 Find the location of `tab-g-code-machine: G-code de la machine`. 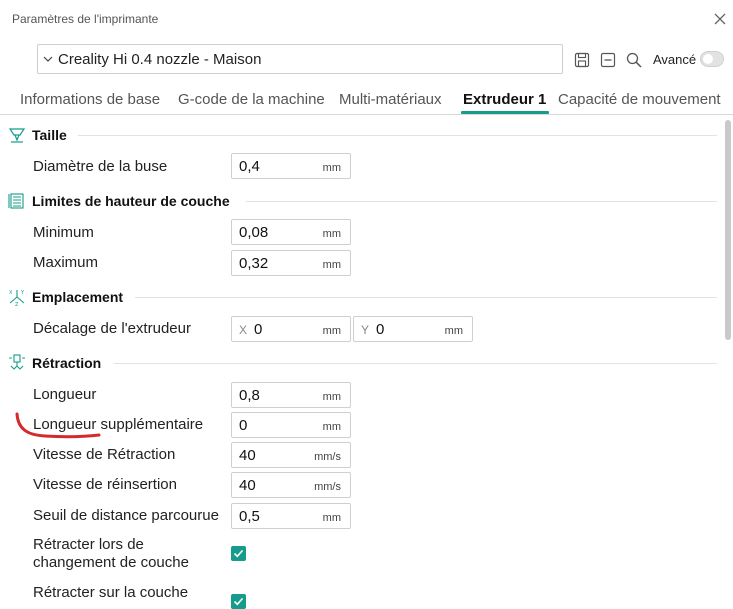

tab-g-code-machine: G-code de la machine is located at coordinates (251, 99).